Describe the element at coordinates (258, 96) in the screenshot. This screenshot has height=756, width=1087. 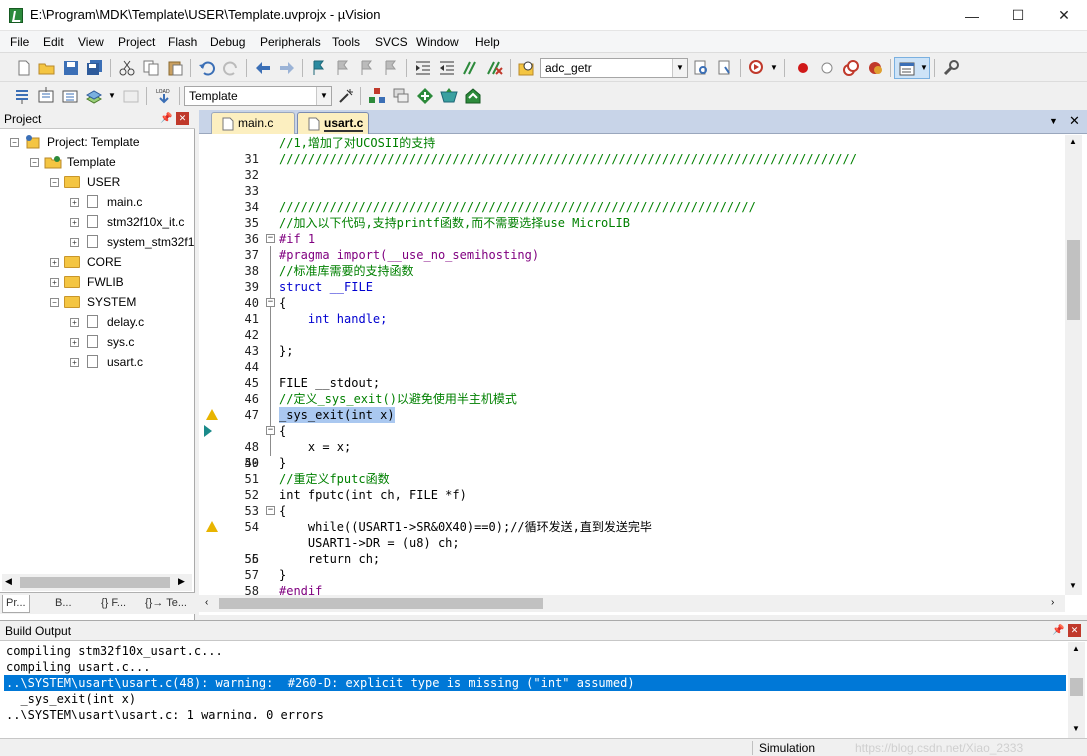
I see `target-combo: Template ▼` at that location.